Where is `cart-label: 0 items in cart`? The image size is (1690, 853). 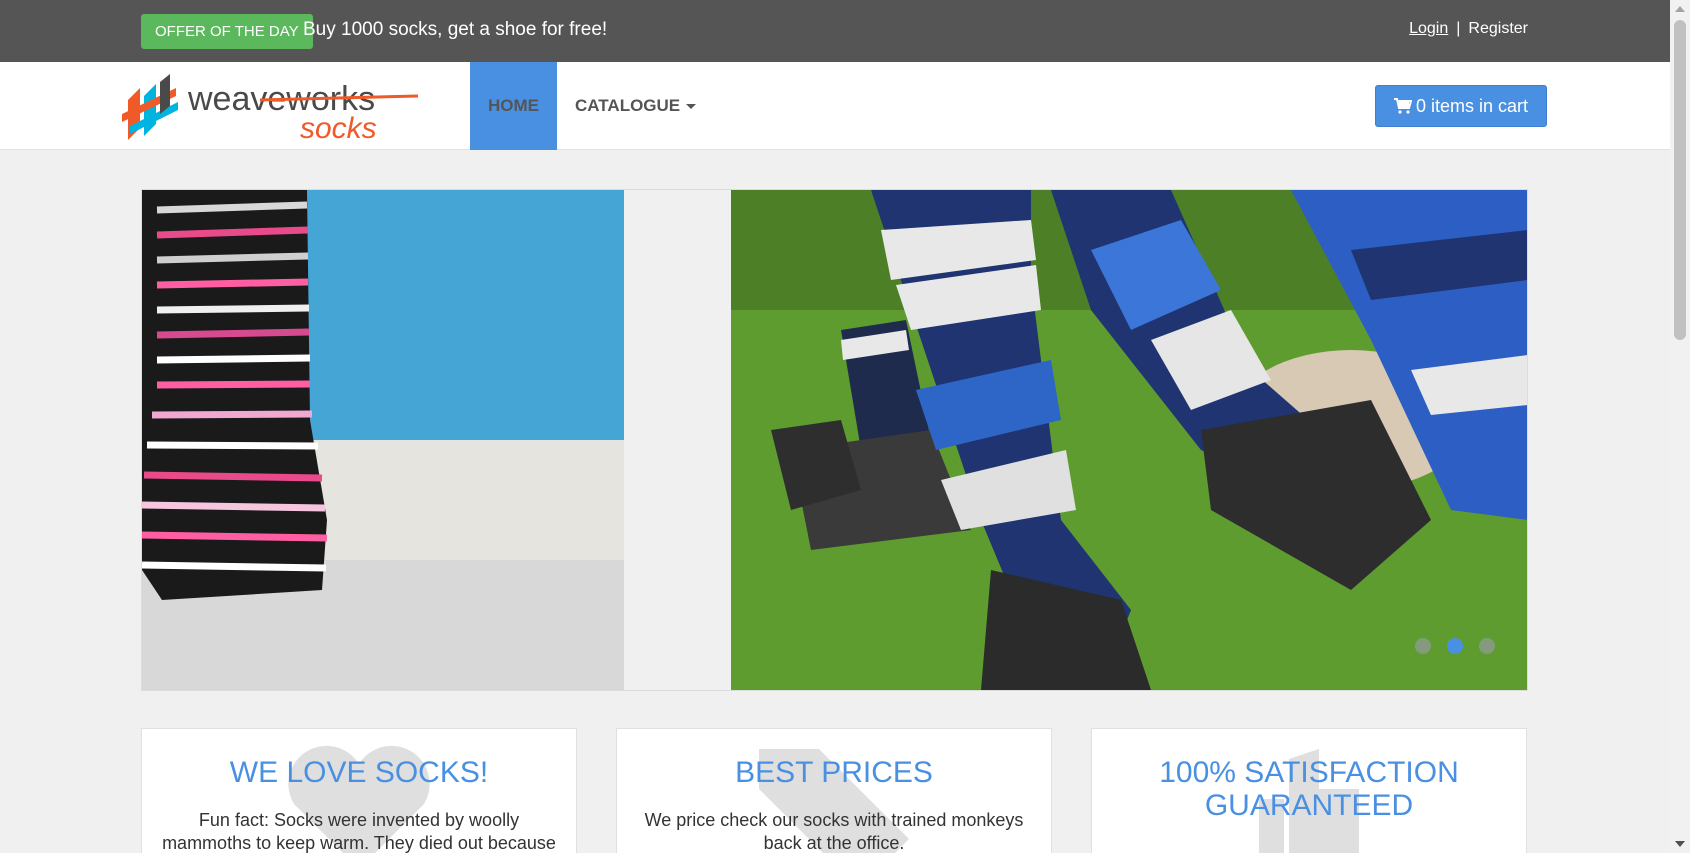
cart-label: 0 items in cart is located at coordinates (1472, 106).